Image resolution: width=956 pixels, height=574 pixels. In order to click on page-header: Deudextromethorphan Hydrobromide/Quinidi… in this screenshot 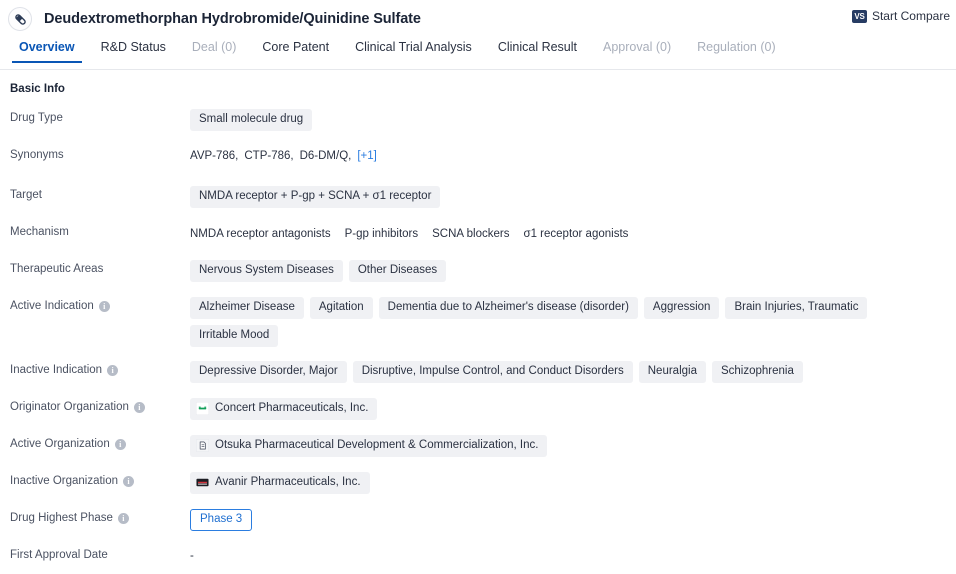, I will do `click(478, 19)`.